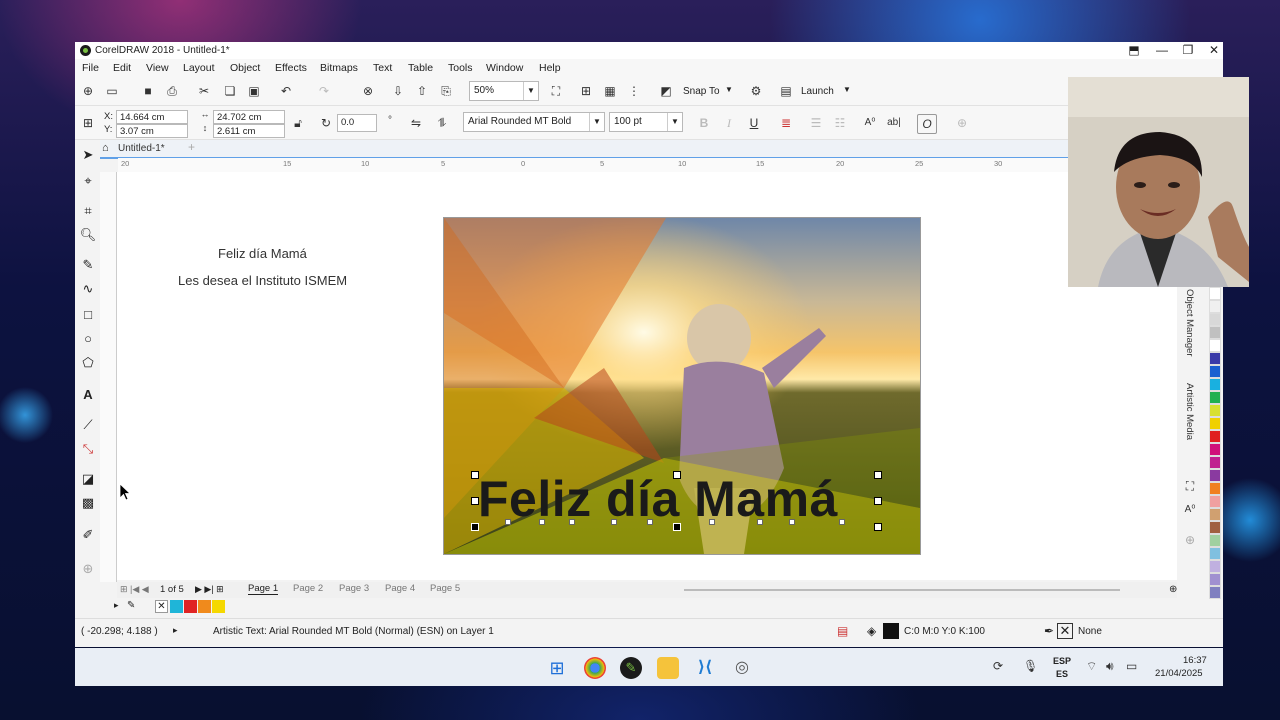 Image resolution: width=1280 pixels, height=720 pixels. I want to click on horizontal-ruler: 20 15 10 5 0 5 10 15 20 25 30, so click(593, 165).